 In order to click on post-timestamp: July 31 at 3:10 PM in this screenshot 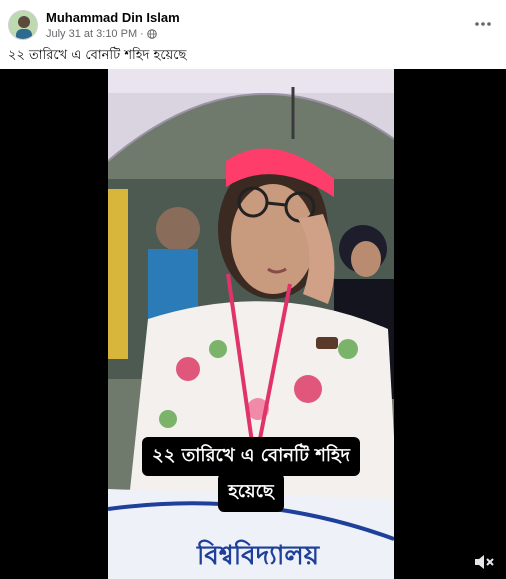, I will do `click(91, 34)`.